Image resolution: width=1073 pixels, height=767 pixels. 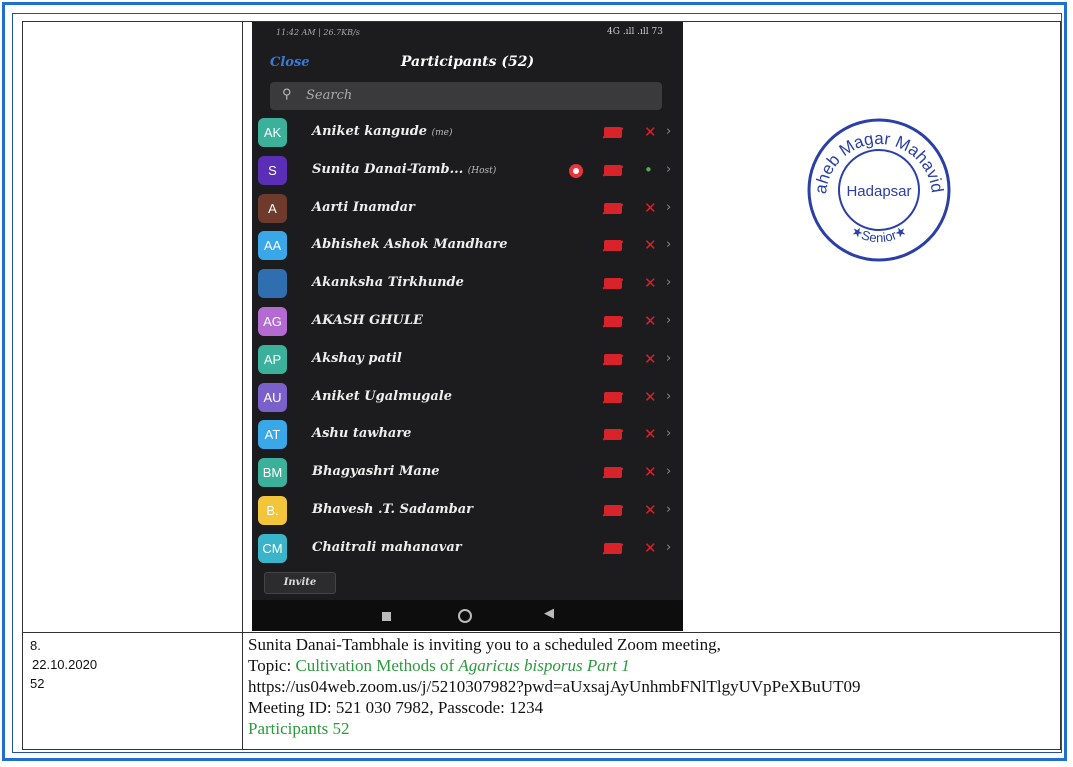 What do you see at coordinates (396, 707) in the screenshot?
I see `meeting-id-line: Meeting ID: 521 030 7982, Passcode: 1234` at bounding box center [396, 707].